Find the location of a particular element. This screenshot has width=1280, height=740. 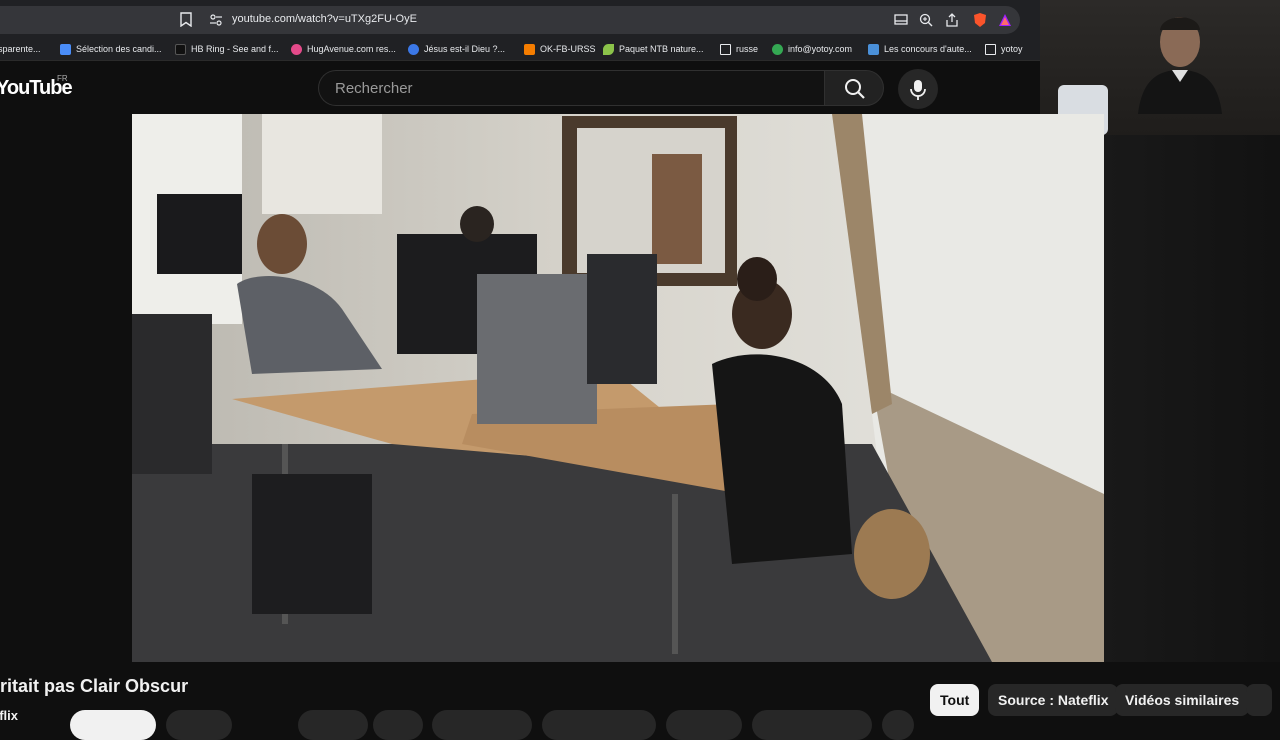

video-title: éritait pas Clair Obscur is located at coordinates (94, 686).